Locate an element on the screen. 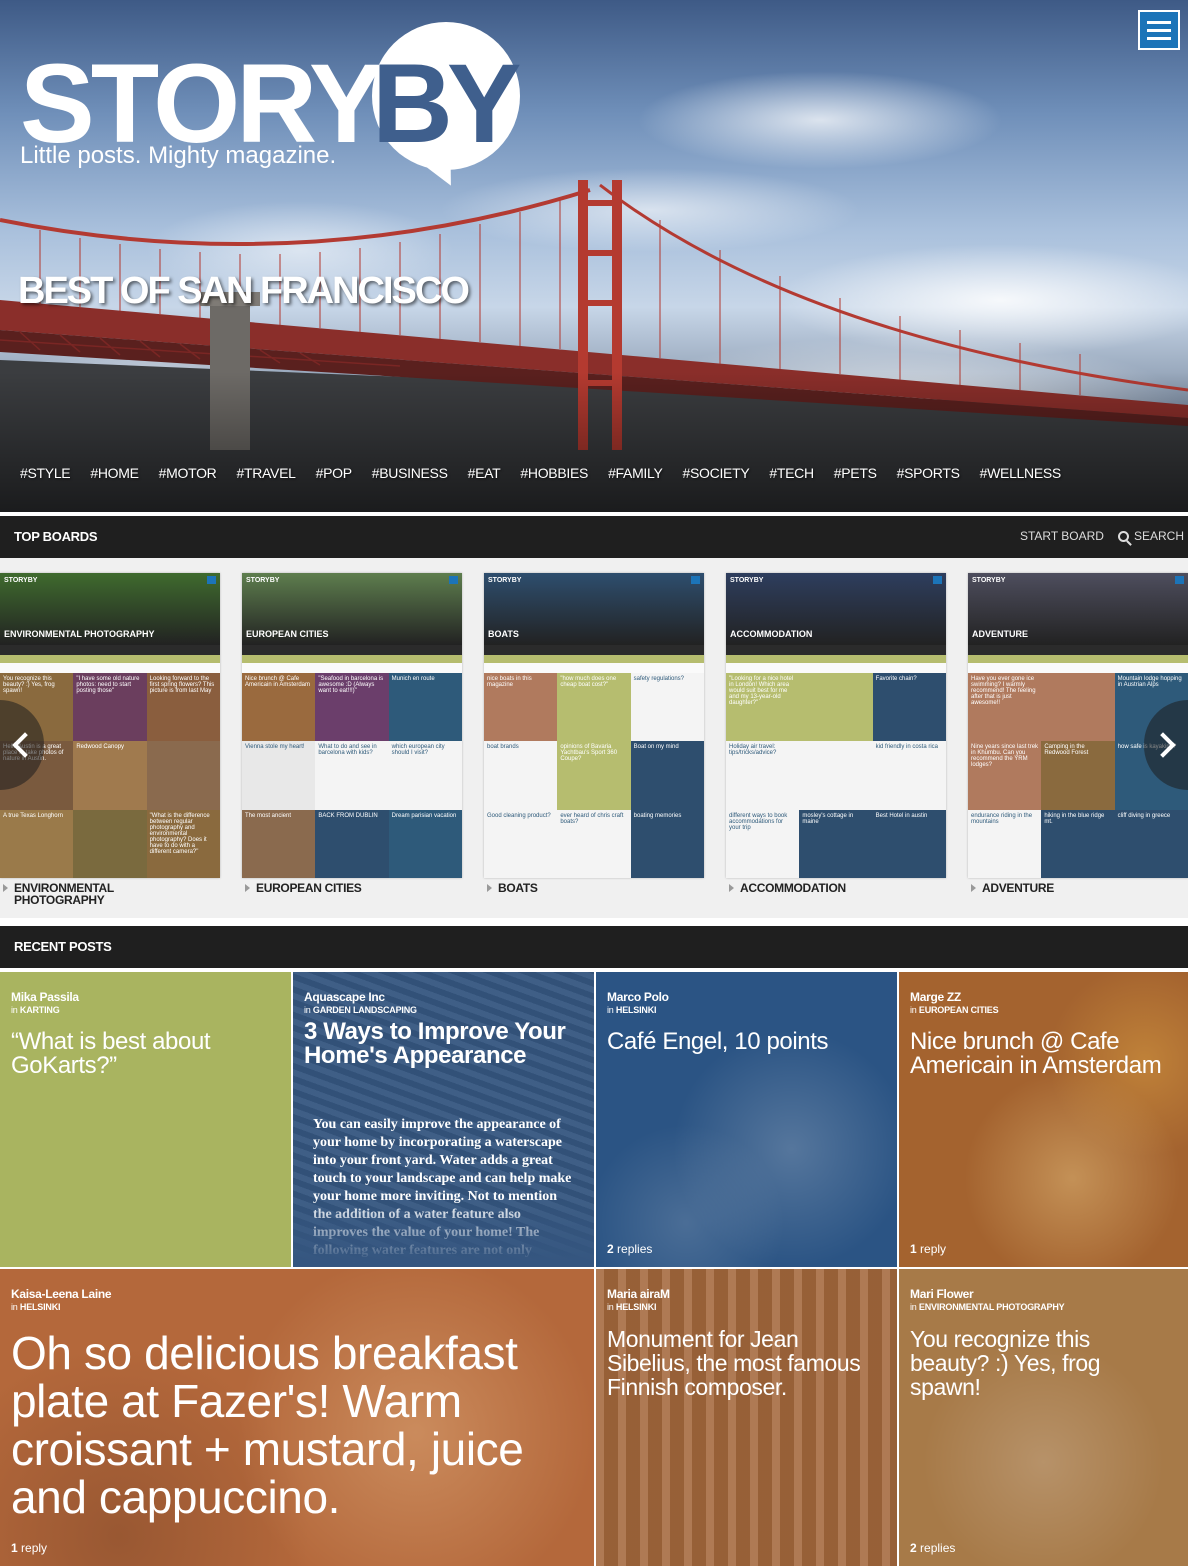 This screenshot has height=1566, width=1188. board-caption: BOATS is located at coordinates (512, 888).